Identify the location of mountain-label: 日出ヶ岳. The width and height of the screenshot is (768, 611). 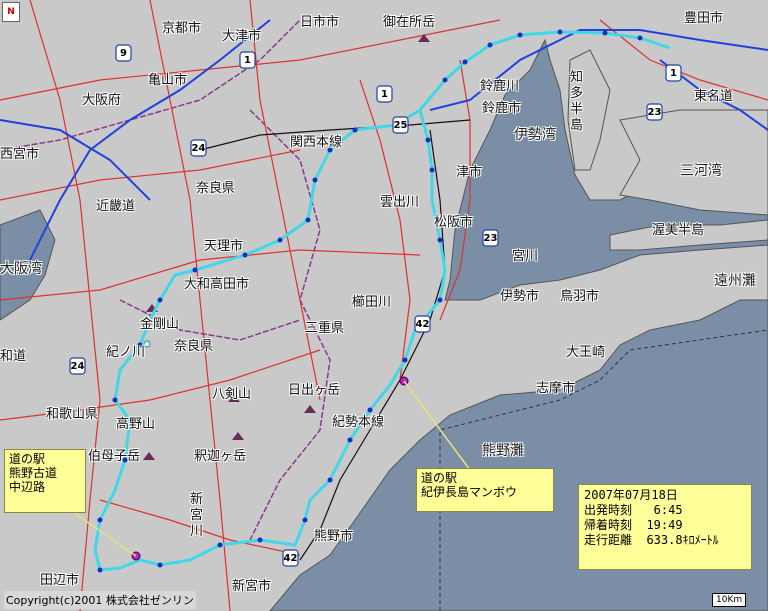
(314, 390).